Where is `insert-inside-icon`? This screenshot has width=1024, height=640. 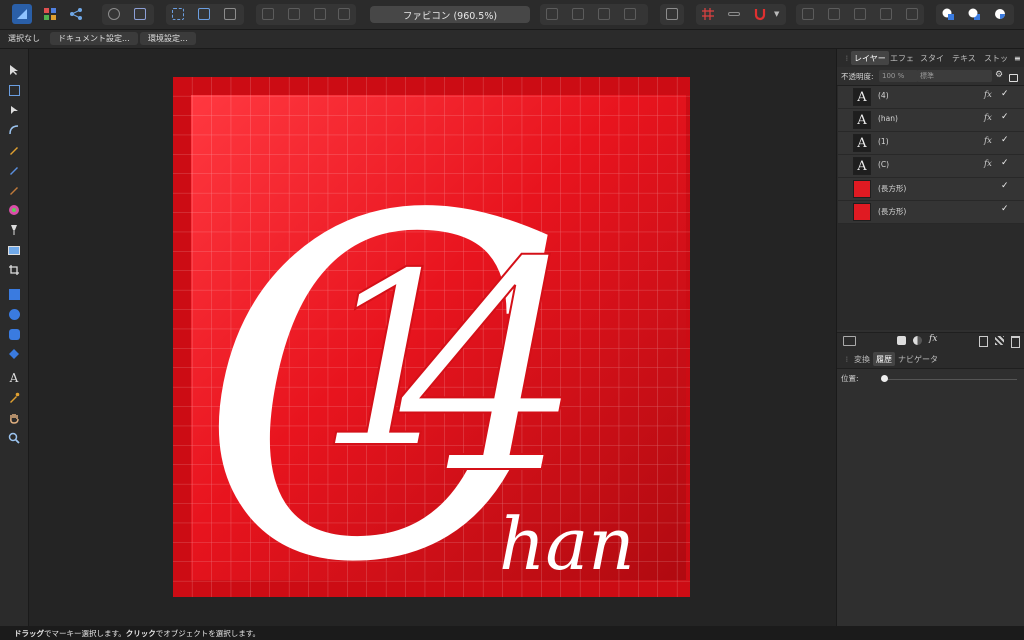
insert-inside-icon is located at coordinates (948, 14).